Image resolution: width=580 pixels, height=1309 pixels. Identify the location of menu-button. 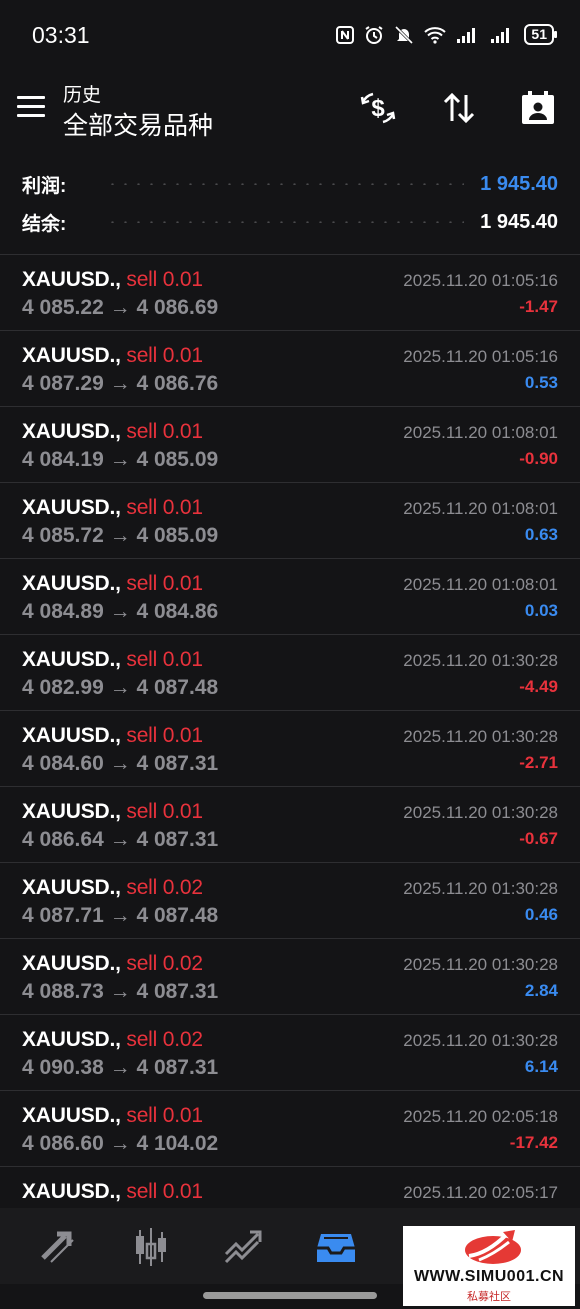
(31, 108).